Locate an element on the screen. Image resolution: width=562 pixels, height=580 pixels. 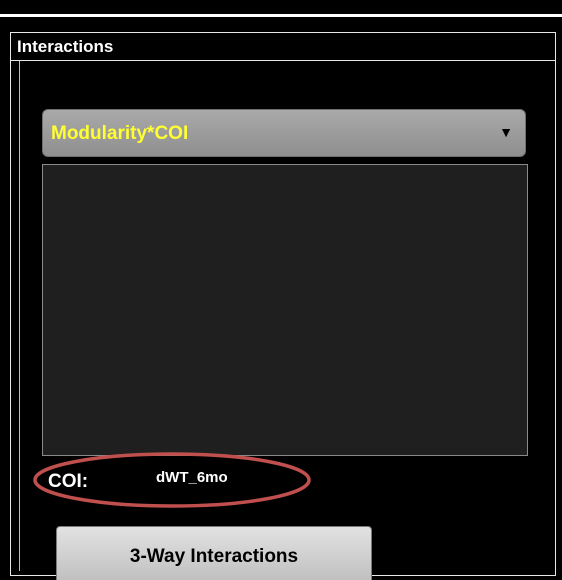
chevron-down-icon: ▼ is located at coordinates (506, 132).